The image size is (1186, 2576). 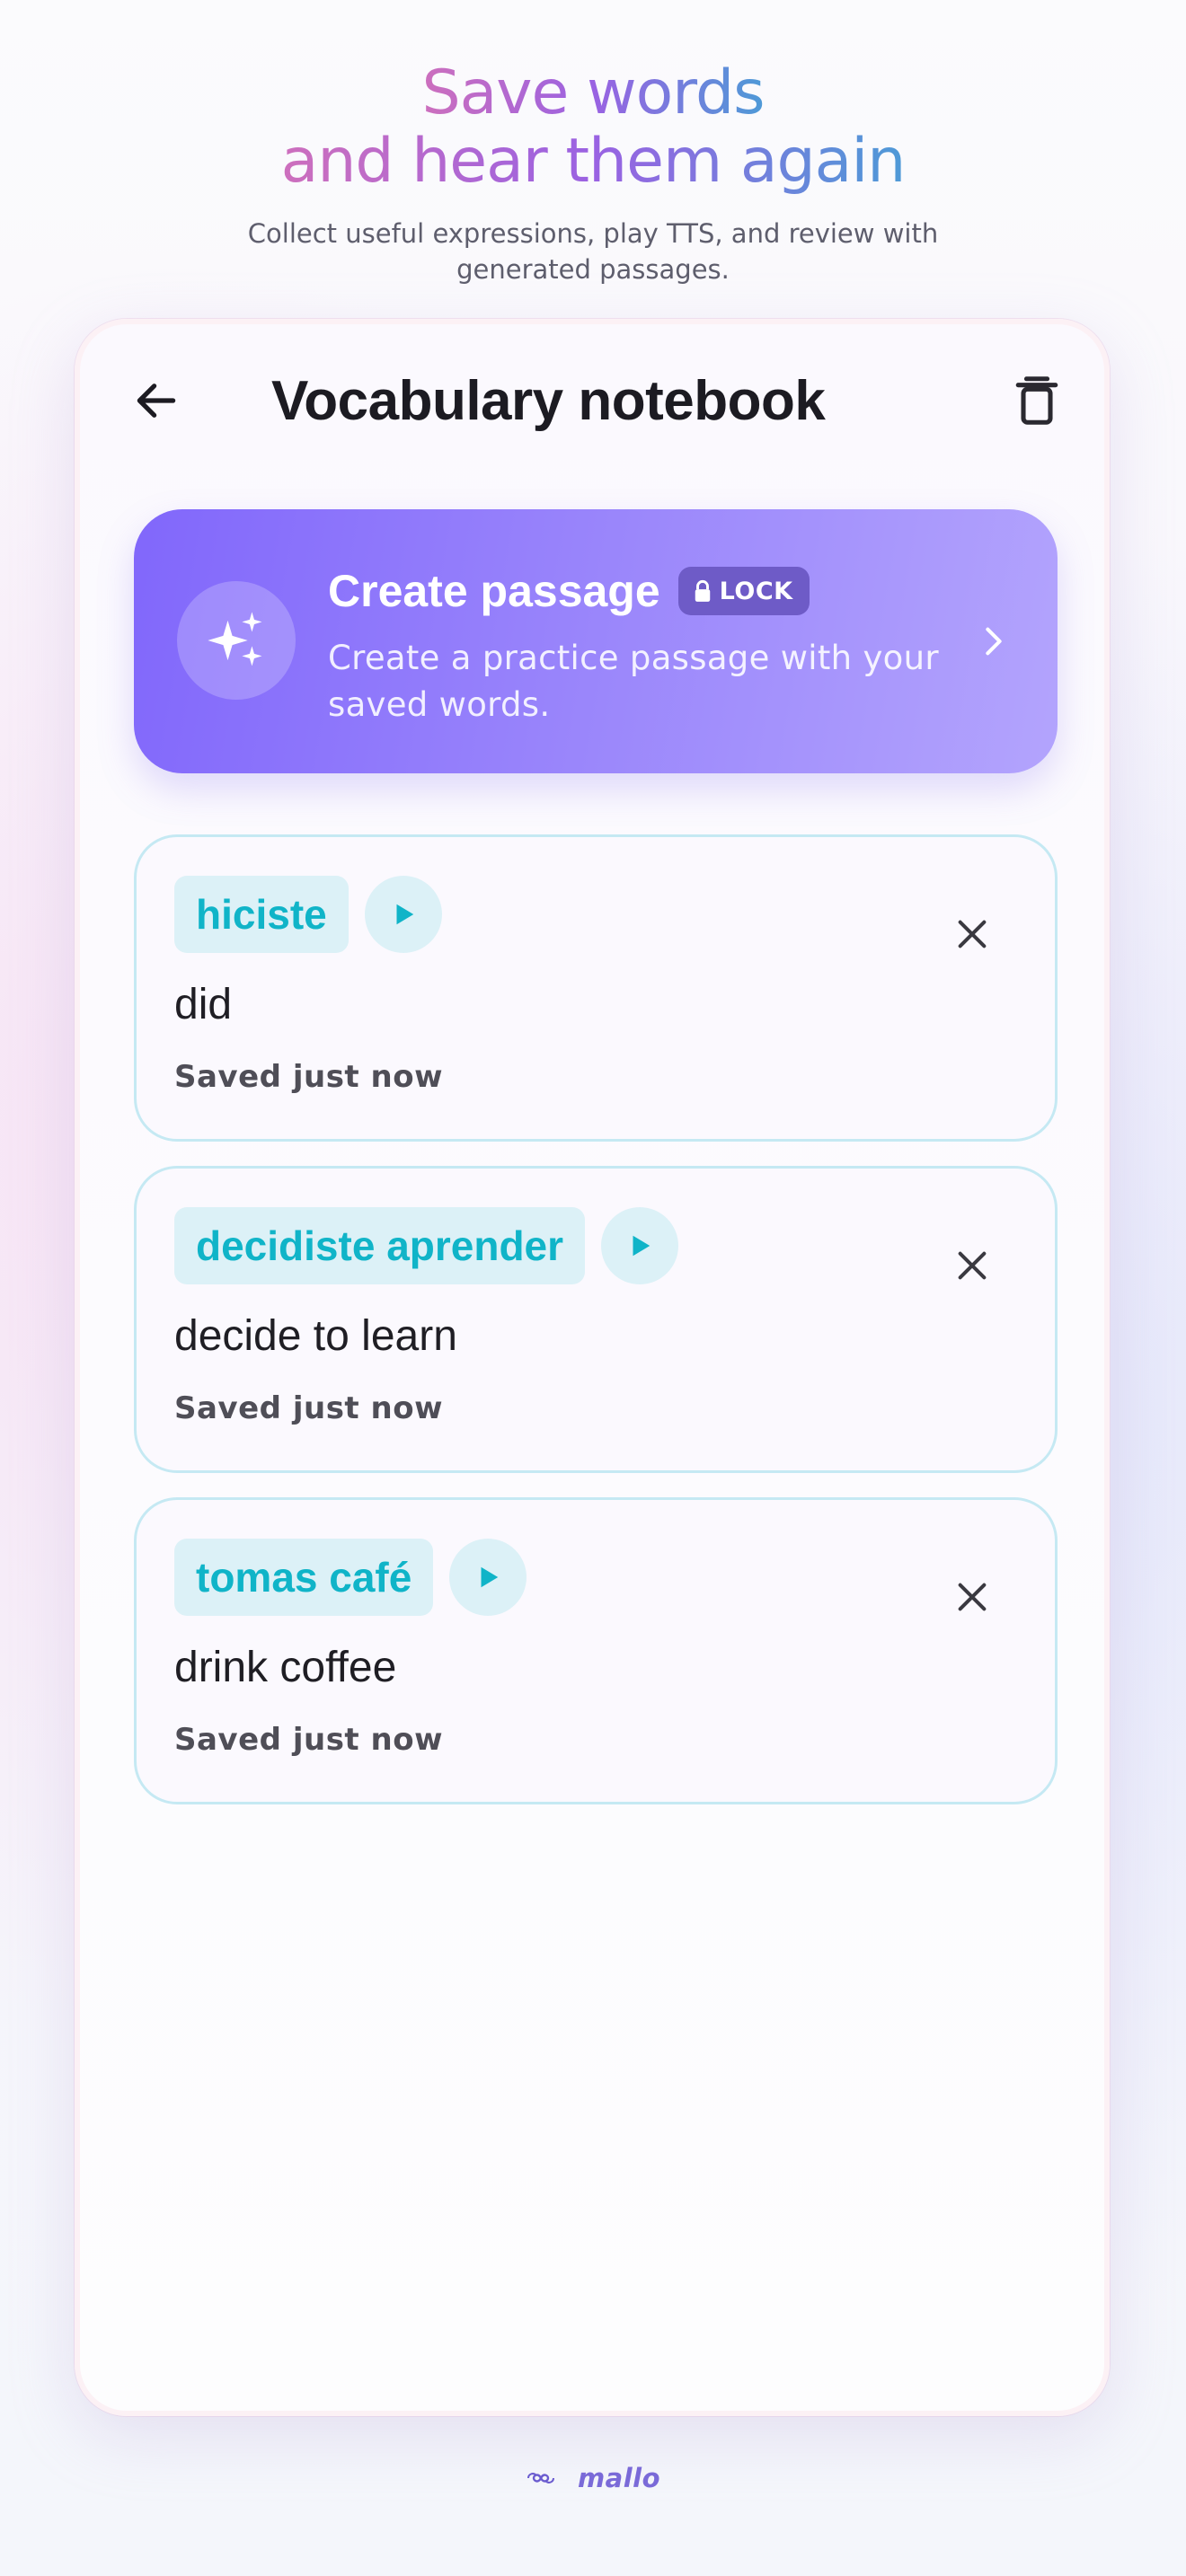 What do you see at coordinates (304, 1577) in the screenshot?
I see `term-chip: tomas café` at bounding box center [304, 1577].